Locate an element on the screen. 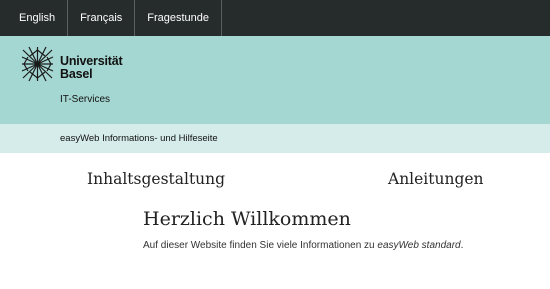  language-link-francais: Français is located at coordinates (102, 18).